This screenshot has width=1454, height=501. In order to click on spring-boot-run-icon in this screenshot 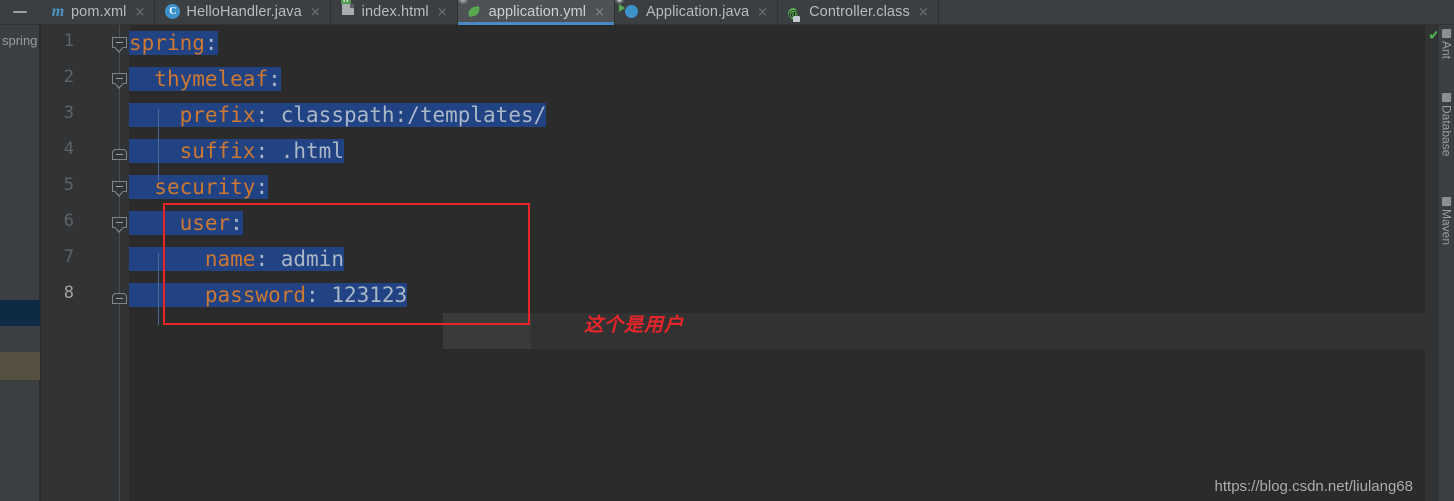, I will do `click(628, 10)`.